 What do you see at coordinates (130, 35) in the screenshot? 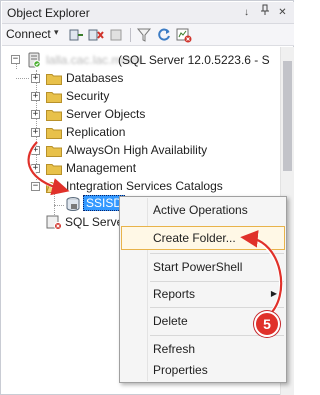
I see `toolbar-separator` at bounding box center [130, 35].